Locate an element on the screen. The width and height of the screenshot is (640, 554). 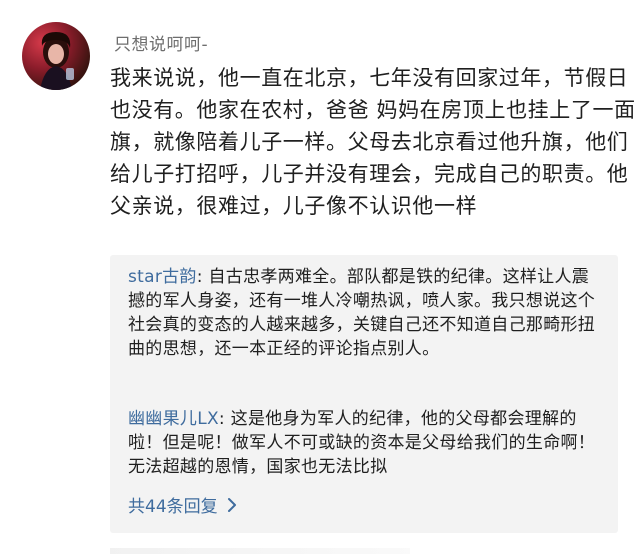
next-comment-edge is located at coordinates (260, 551).